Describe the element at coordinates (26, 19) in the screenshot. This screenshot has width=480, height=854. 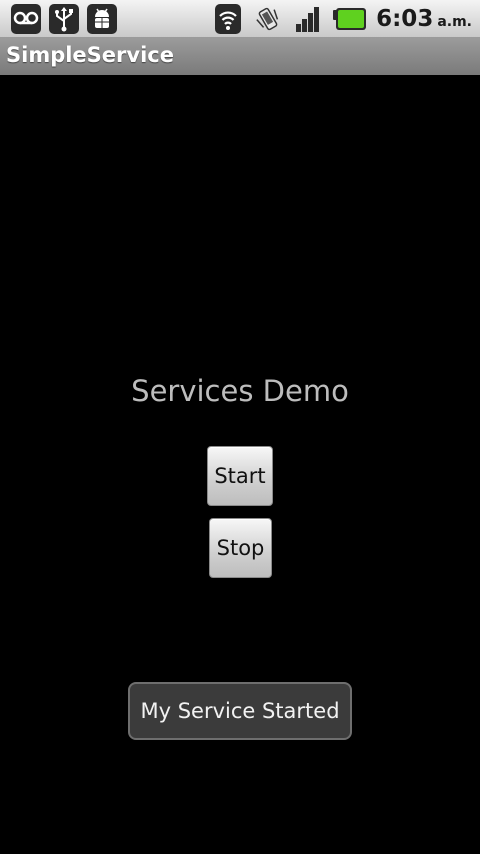
I see `voicemail-icon` at that location.